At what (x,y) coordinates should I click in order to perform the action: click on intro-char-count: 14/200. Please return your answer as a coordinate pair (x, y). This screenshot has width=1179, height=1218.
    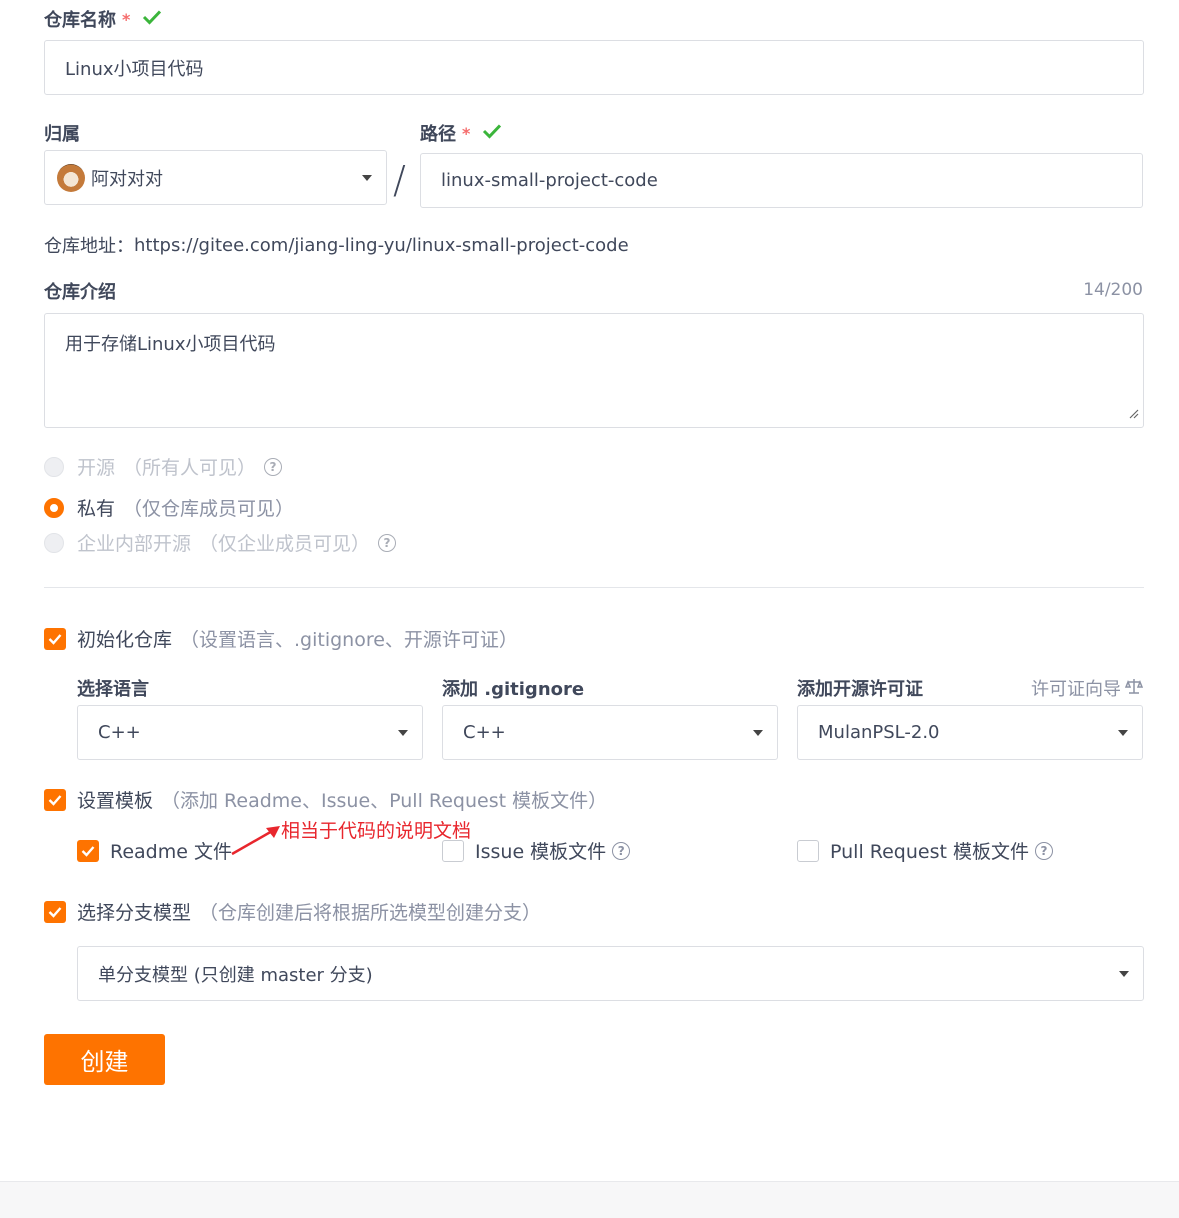
    Looking at the image, I should click on (1113, 290).